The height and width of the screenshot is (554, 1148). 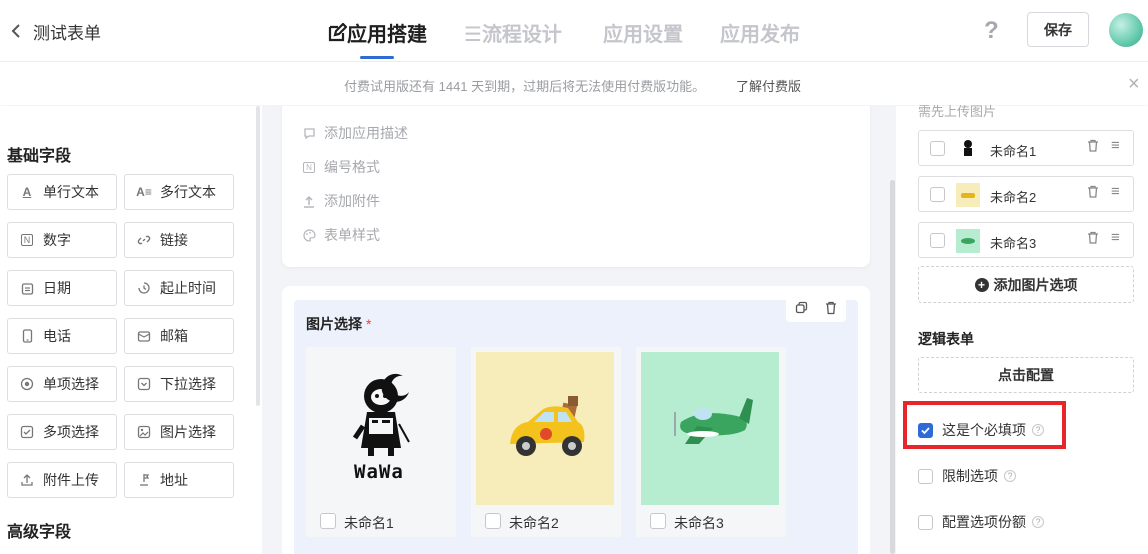 What do you see at coordinates (1126, 30) in the screenshot?
I see `avatar` at bounding box center [1126, 30].